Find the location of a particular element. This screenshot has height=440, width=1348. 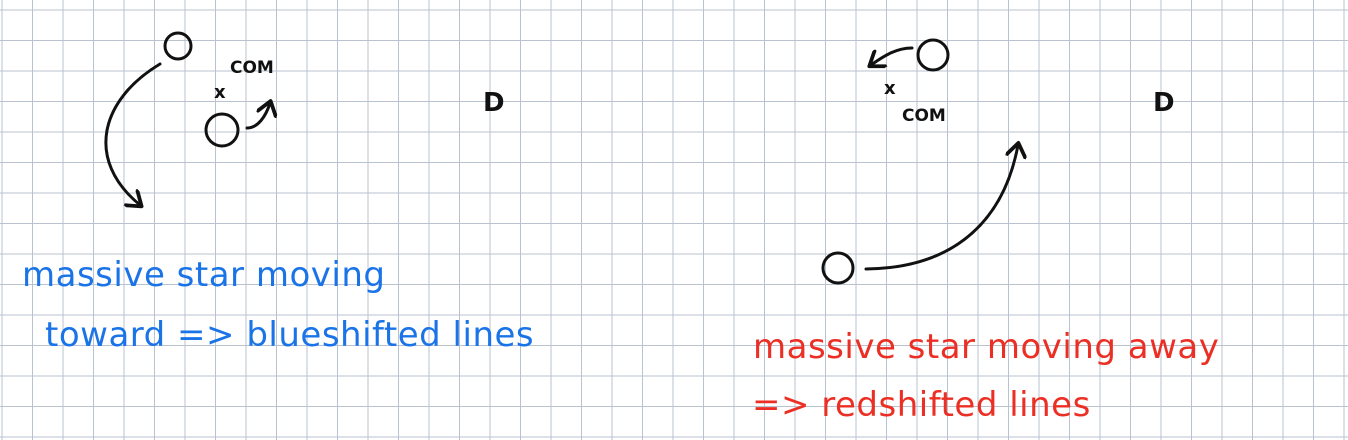

right-diagram is located at coordinates (919, 161).